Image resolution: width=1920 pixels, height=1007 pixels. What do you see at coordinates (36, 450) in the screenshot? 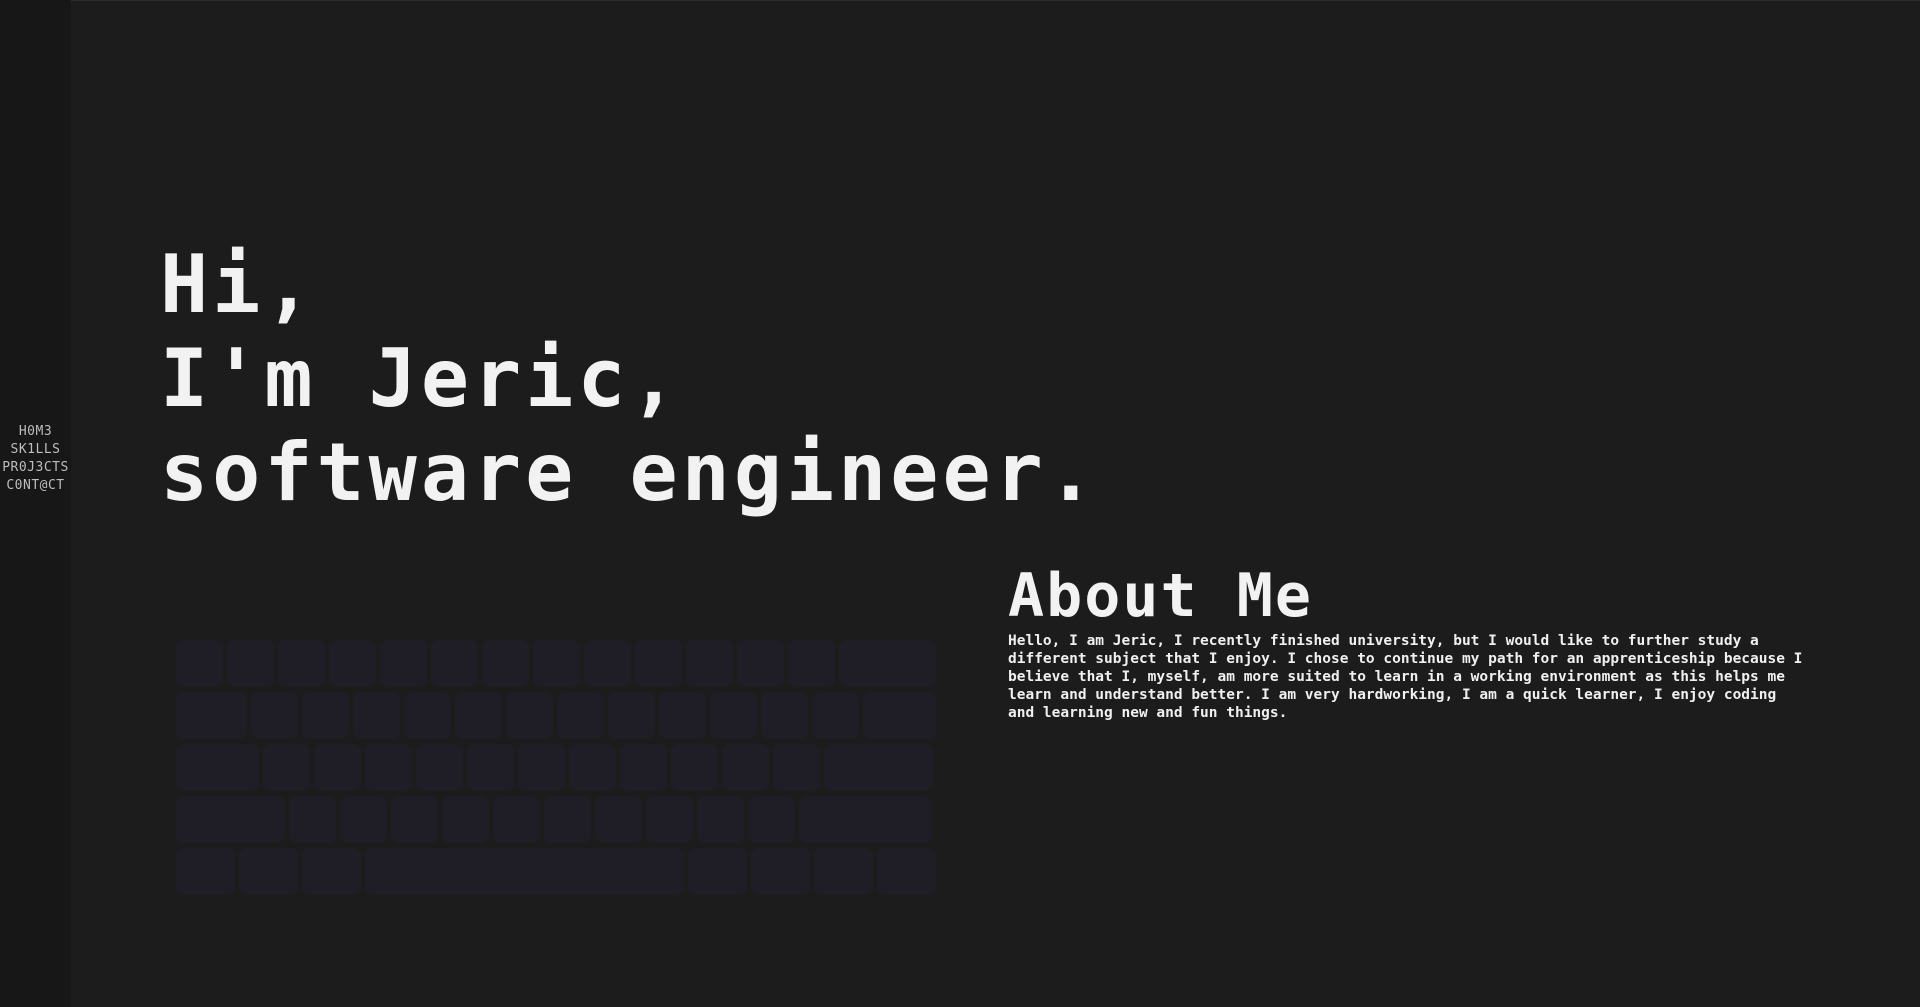
I see `nav-item-skills: SK1LLS` at bounding box center [36, 450].